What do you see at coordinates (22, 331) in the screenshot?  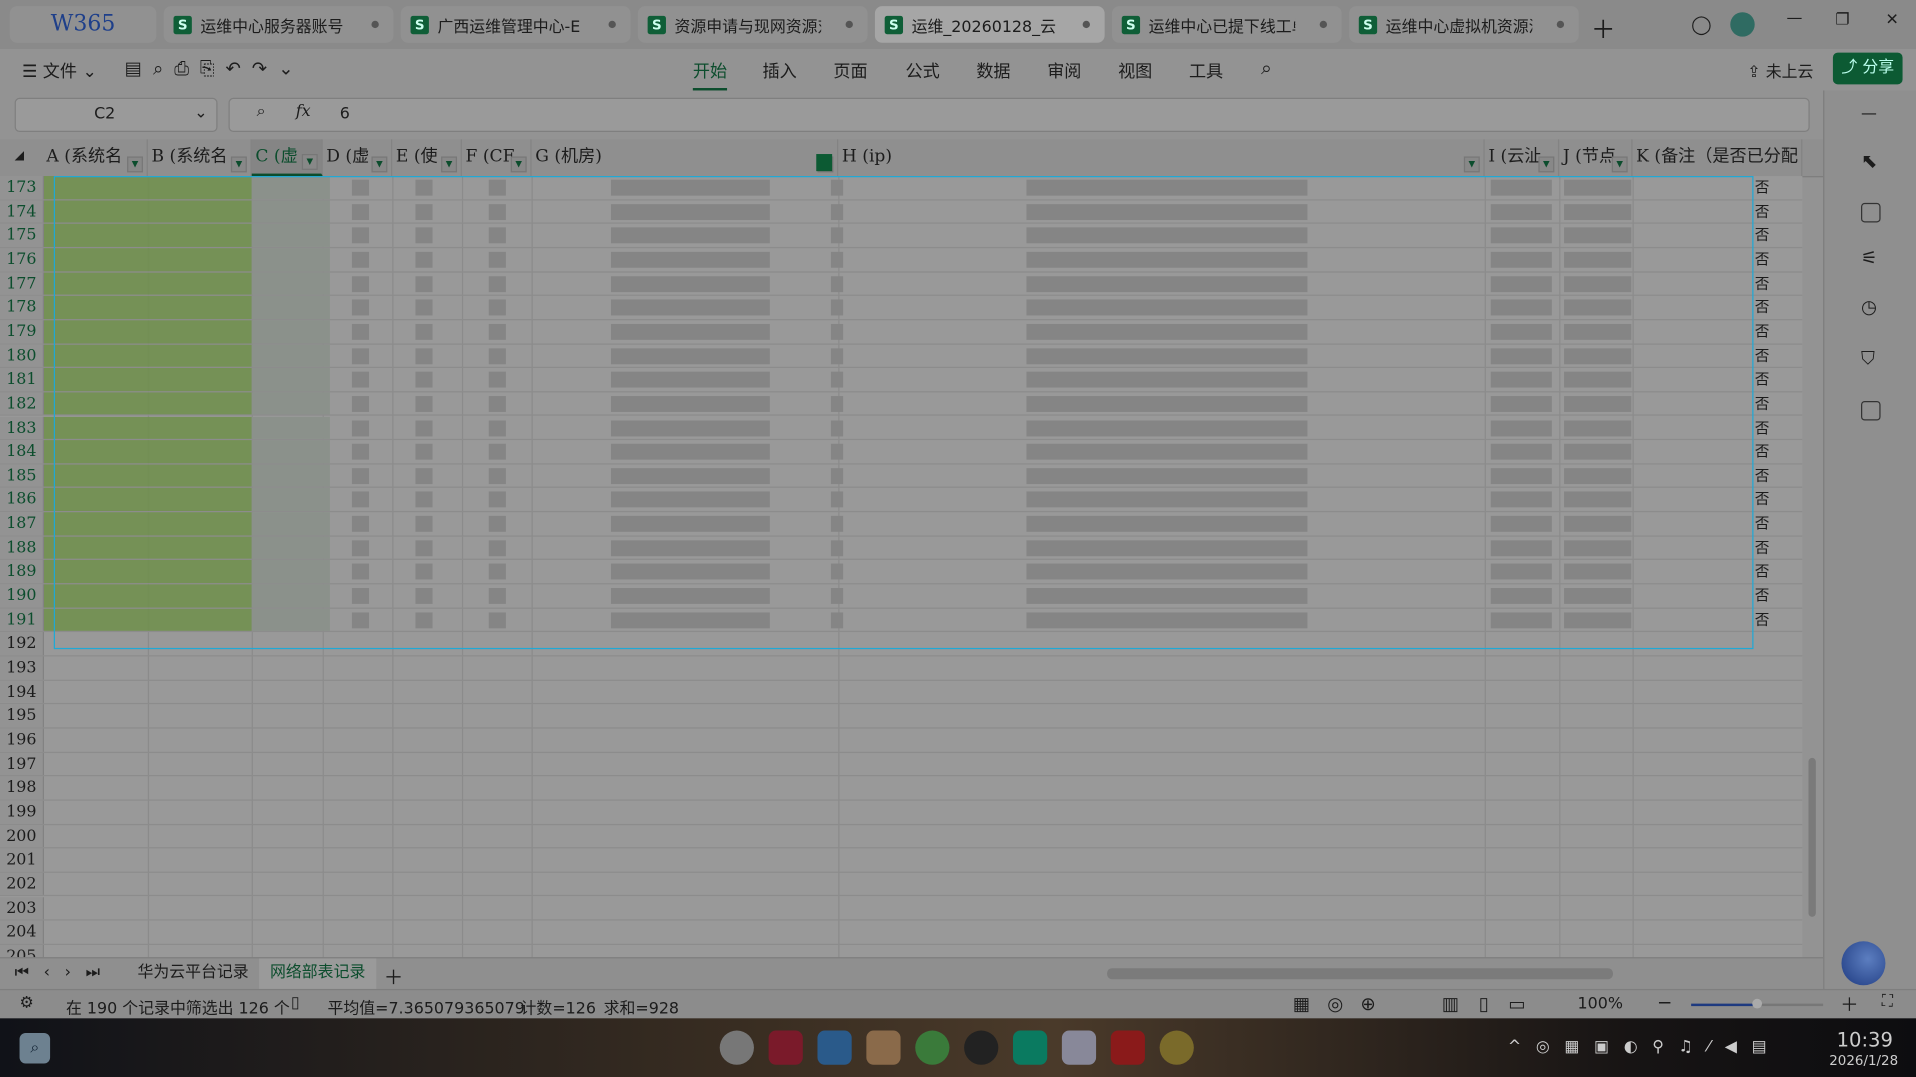 I see `row-number: 179` at bounding box center [22, 331].